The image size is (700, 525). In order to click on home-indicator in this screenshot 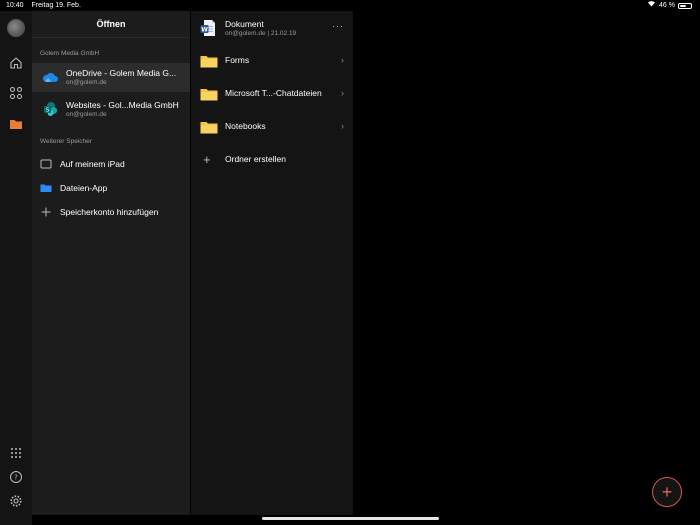, I will do `click(350, 518)`.